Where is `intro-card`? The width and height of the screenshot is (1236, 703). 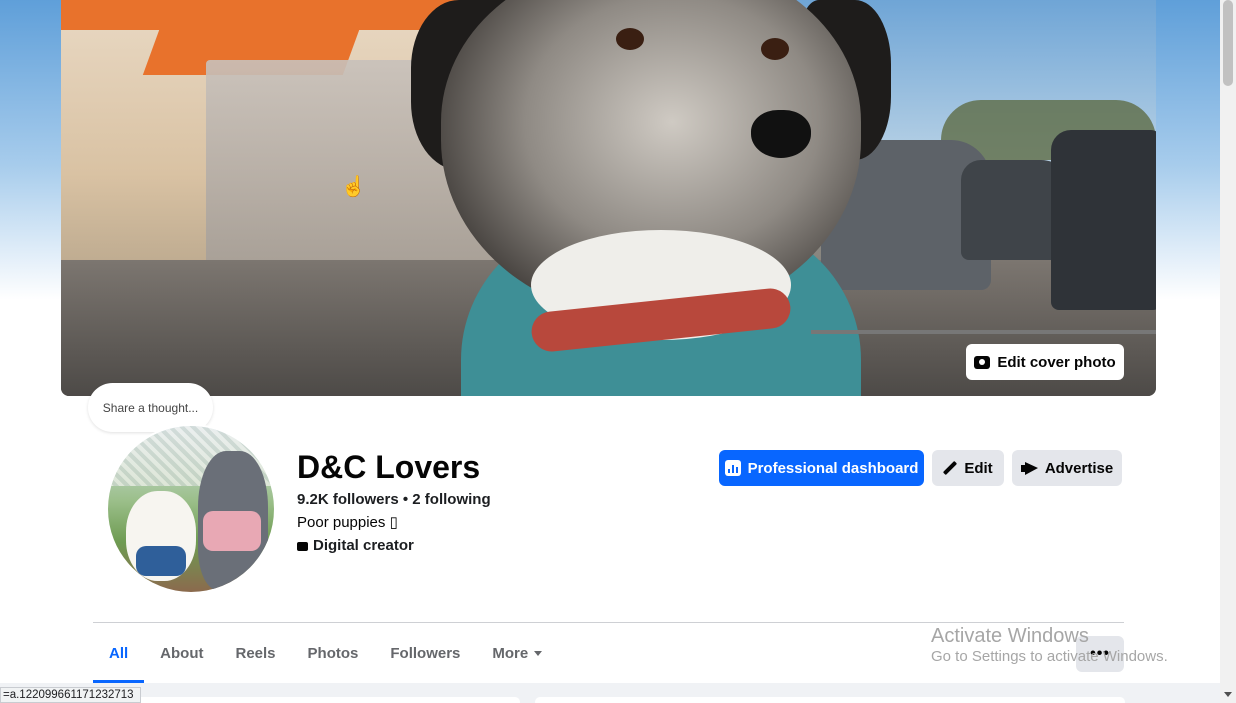
intro-card is located at coordinates (305, 700).